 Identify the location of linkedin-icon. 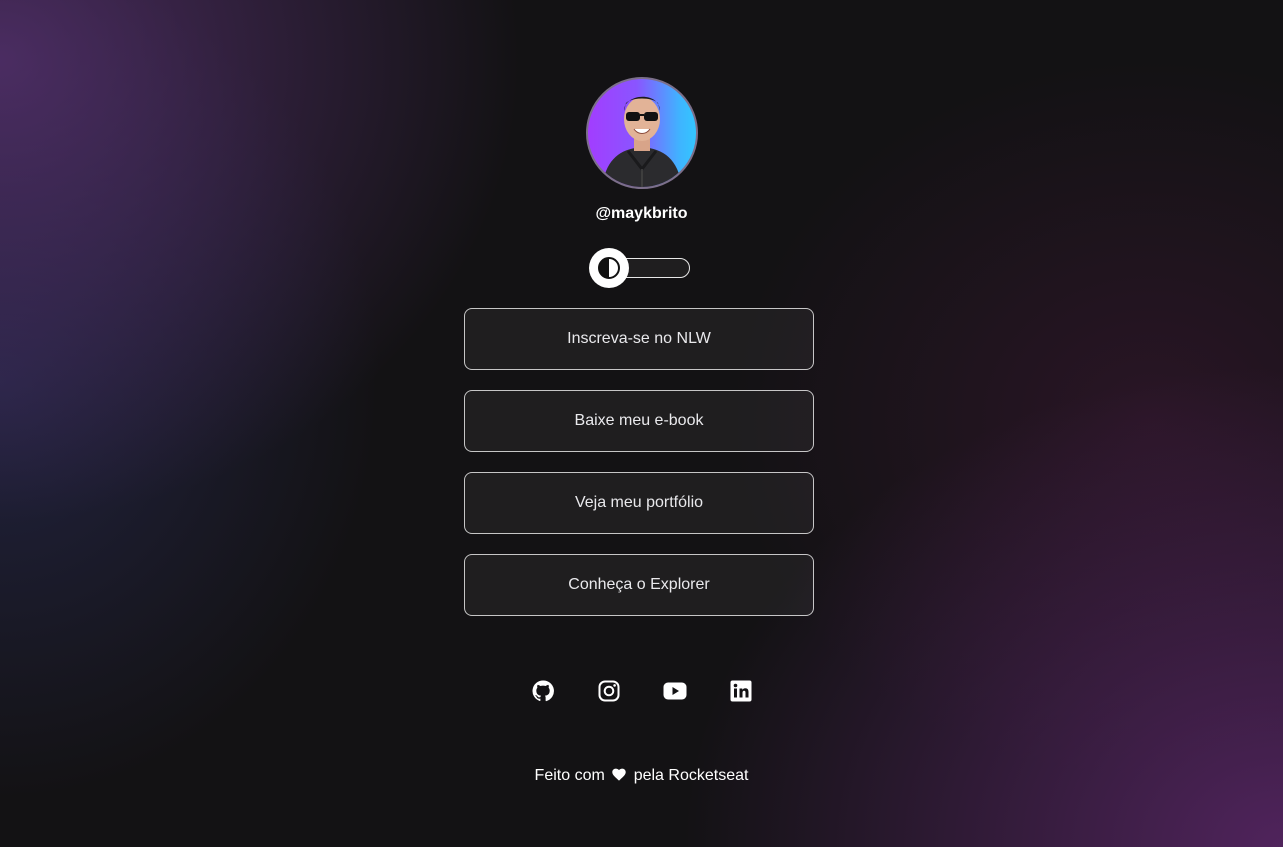
(741, 691).